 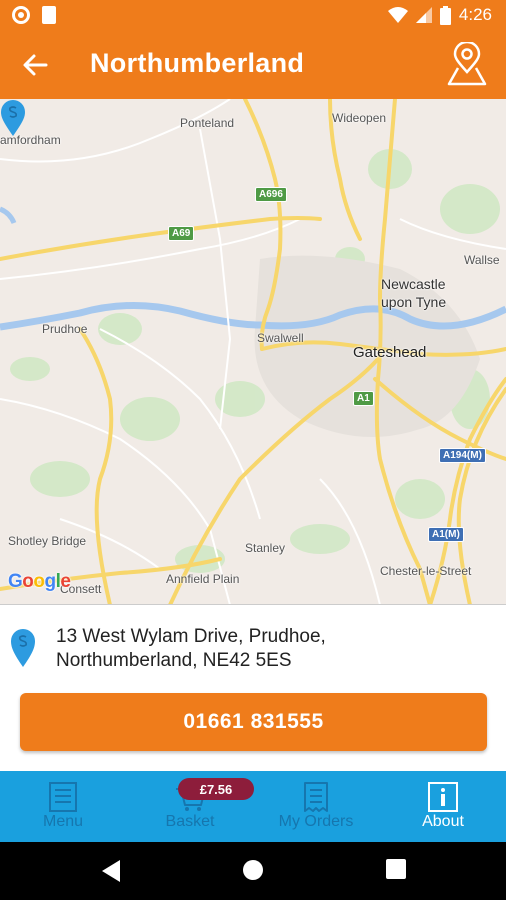 I want to click on map-label-newcastle-line1: Newcastle, so click(x=413, y=284).